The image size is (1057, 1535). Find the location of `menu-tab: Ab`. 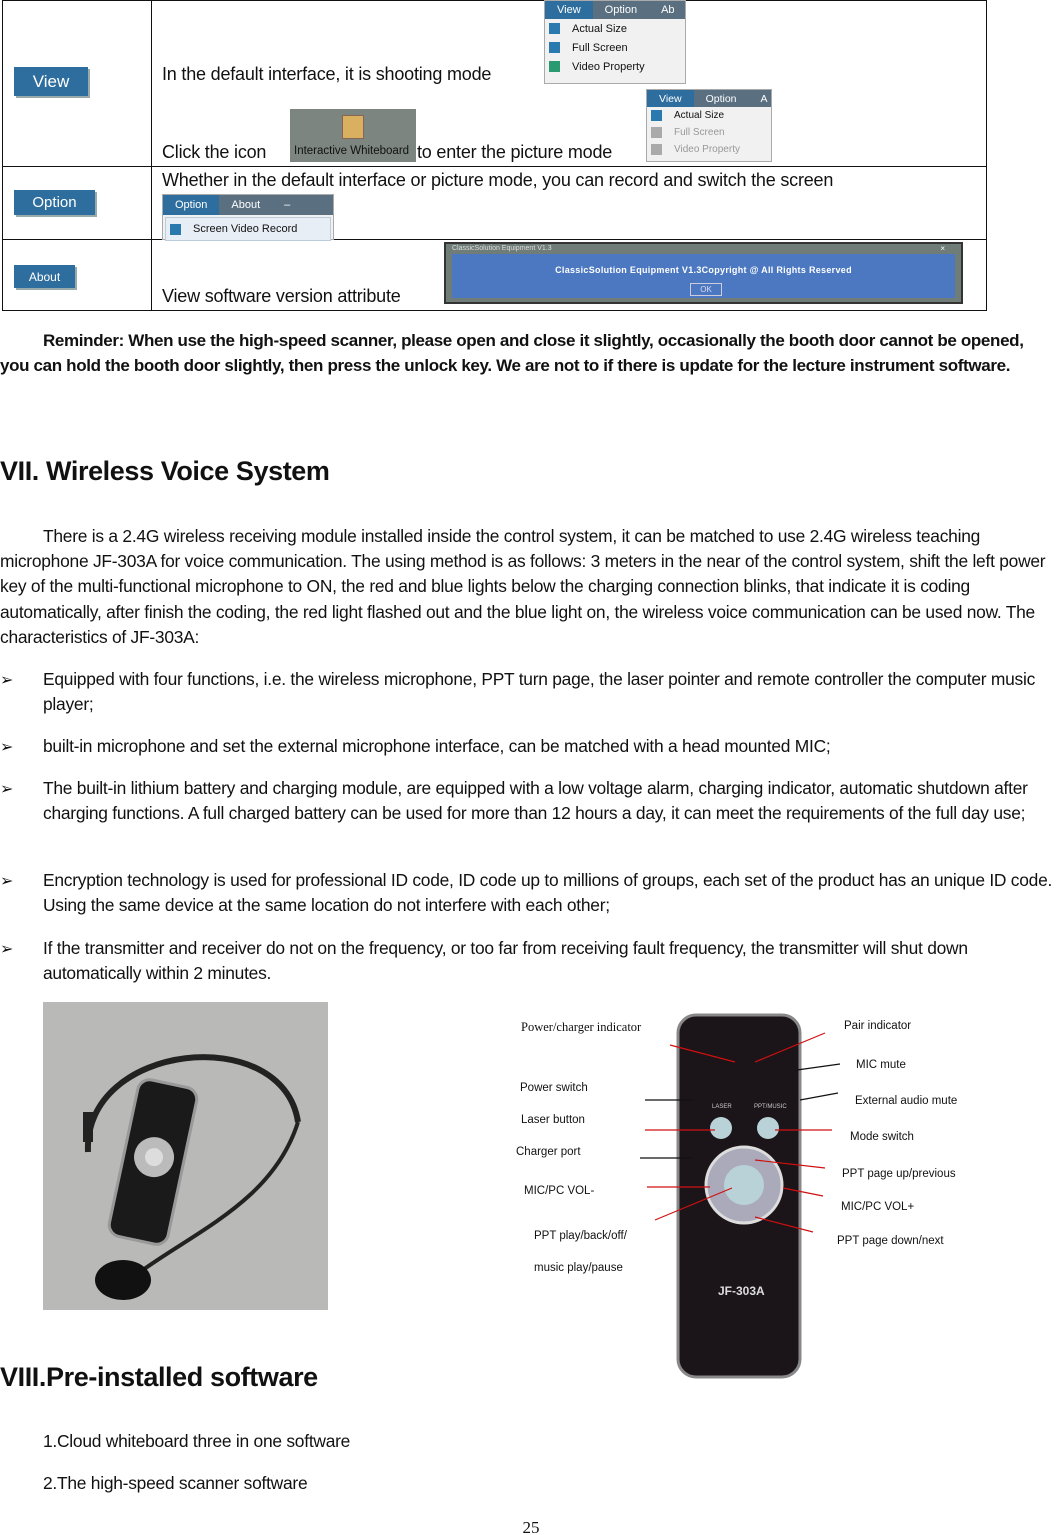

menu-tab: Ab is located at coordinates (668, 10).